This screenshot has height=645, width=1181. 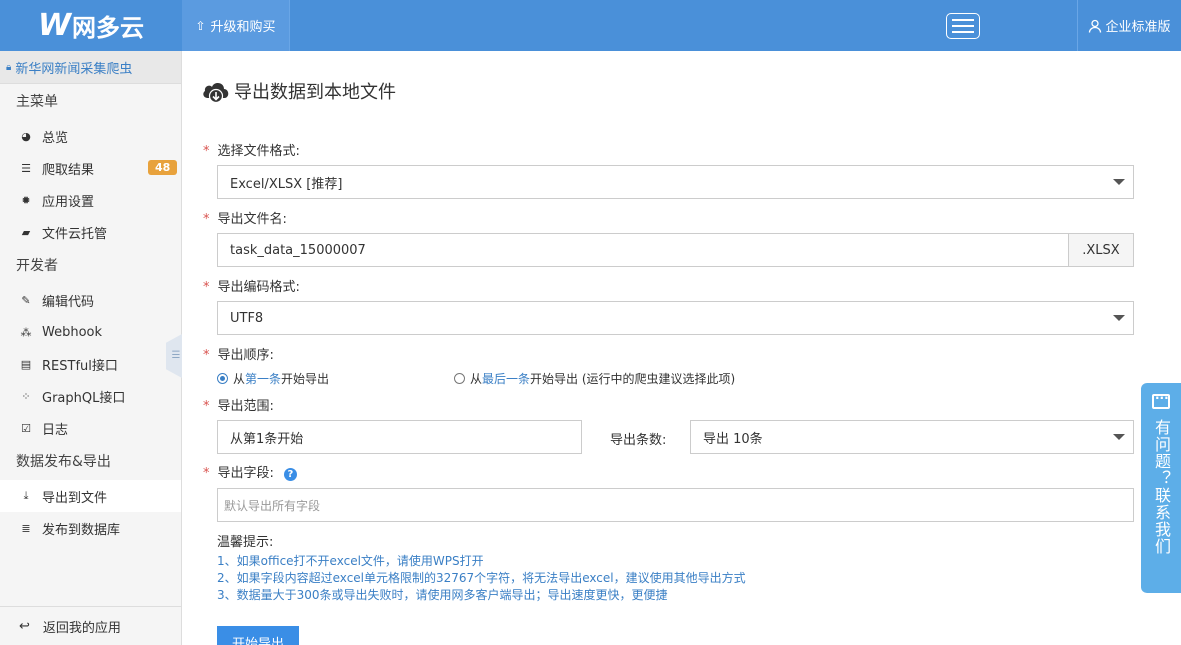 I want to click on top-bar: W 网多云 ⇧ 升级和购买 企业标准版, so click(x=590, y=25).